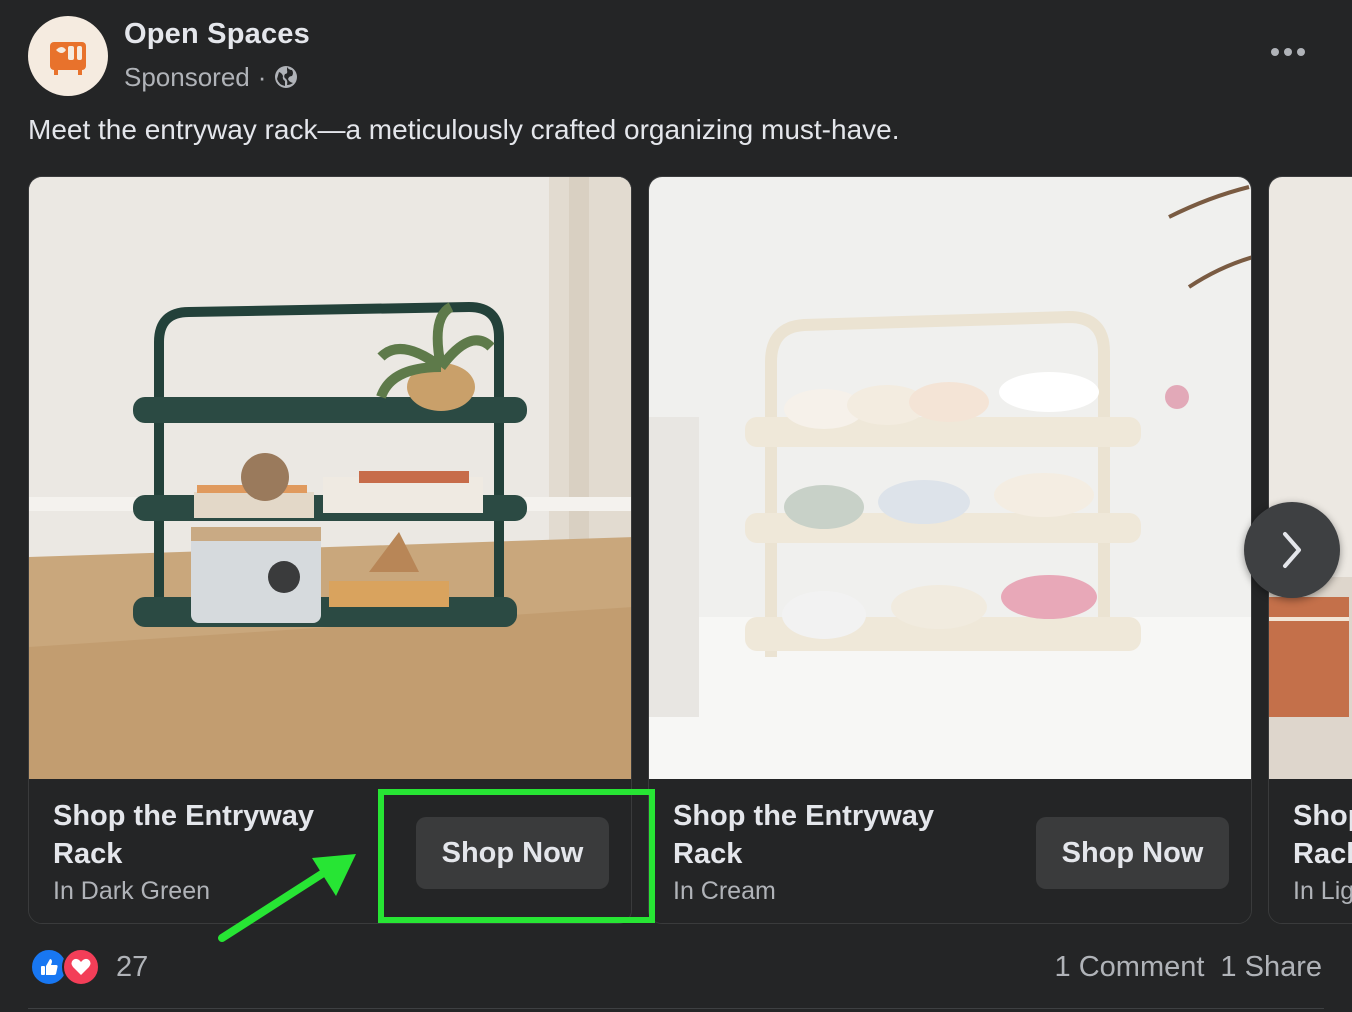 Image resolution: width=1352 pixels, height=1012 pixels. Describe the element at coordinates (286, 77) in the screenshot. I see `globe-icon` at that location.